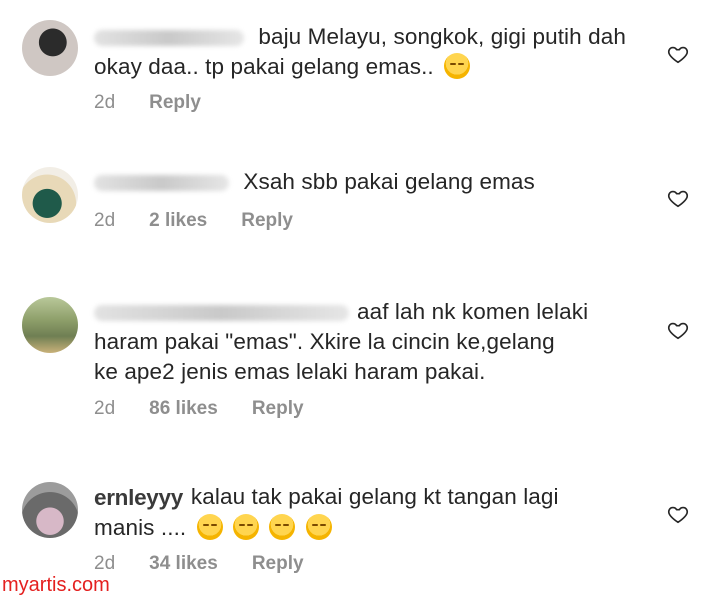  I want to click on comment-line: aaf lah nk komen lelaki, so click(374, 312).